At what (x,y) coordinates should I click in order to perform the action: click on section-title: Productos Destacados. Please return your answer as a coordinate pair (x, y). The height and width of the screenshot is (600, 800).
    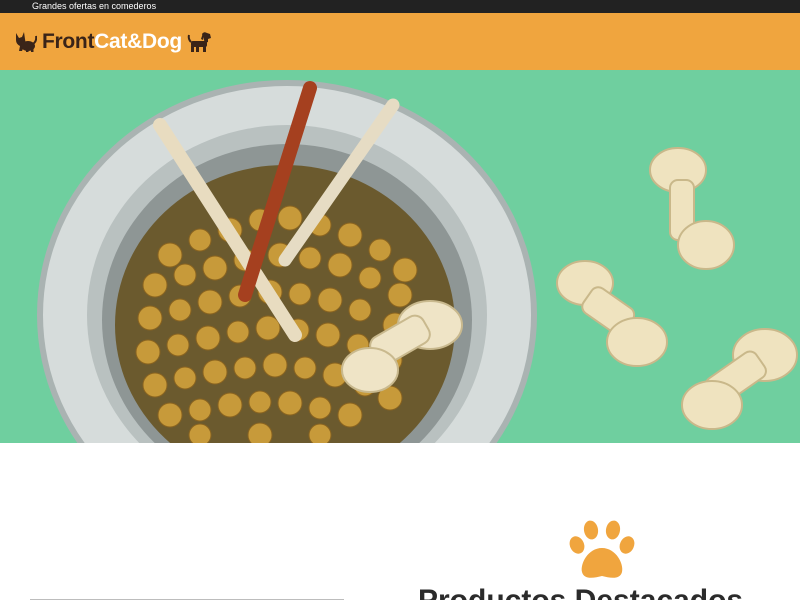
    Looking at the image, I should click on (580, 591).